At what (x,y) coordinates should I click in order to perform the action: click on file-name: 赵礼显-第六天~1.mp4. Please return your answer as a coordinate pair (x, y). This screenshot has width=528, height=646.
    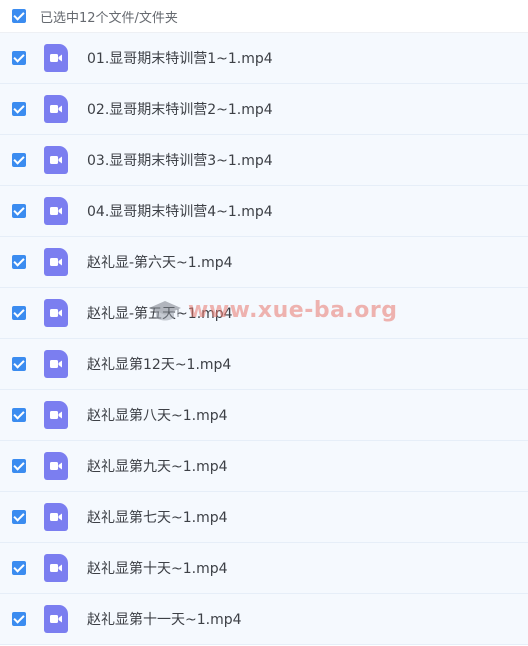
    Looking at the image, I should click on (160, 262).